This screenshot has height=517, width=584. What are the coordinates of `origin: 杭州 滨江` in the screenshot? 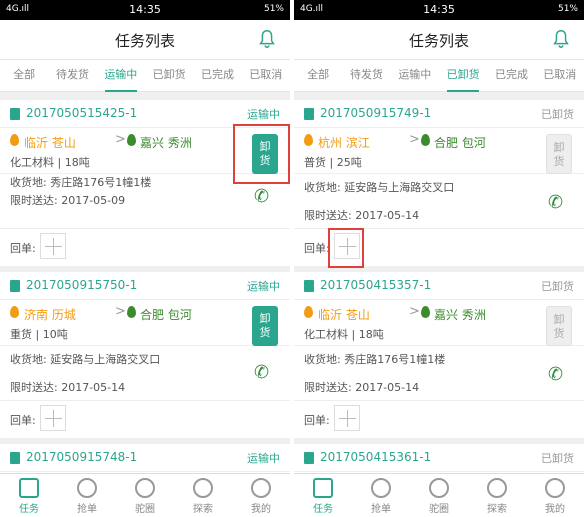 It's located at (344, 143).